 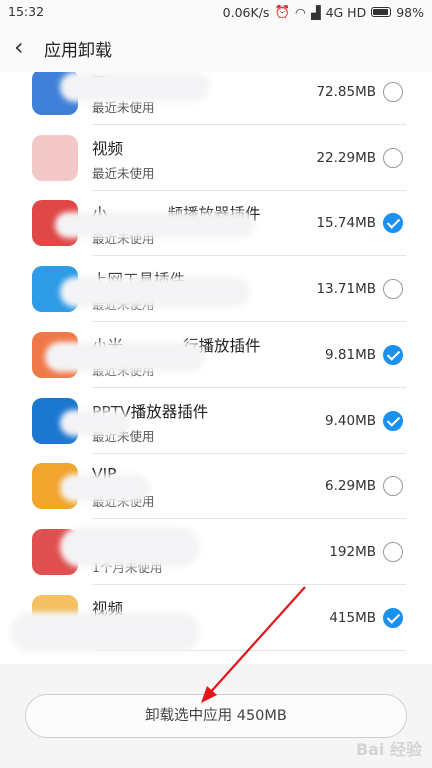 I want to click on app-row: 视频最近未使用 22.29MB, so click(x=216, y=158).